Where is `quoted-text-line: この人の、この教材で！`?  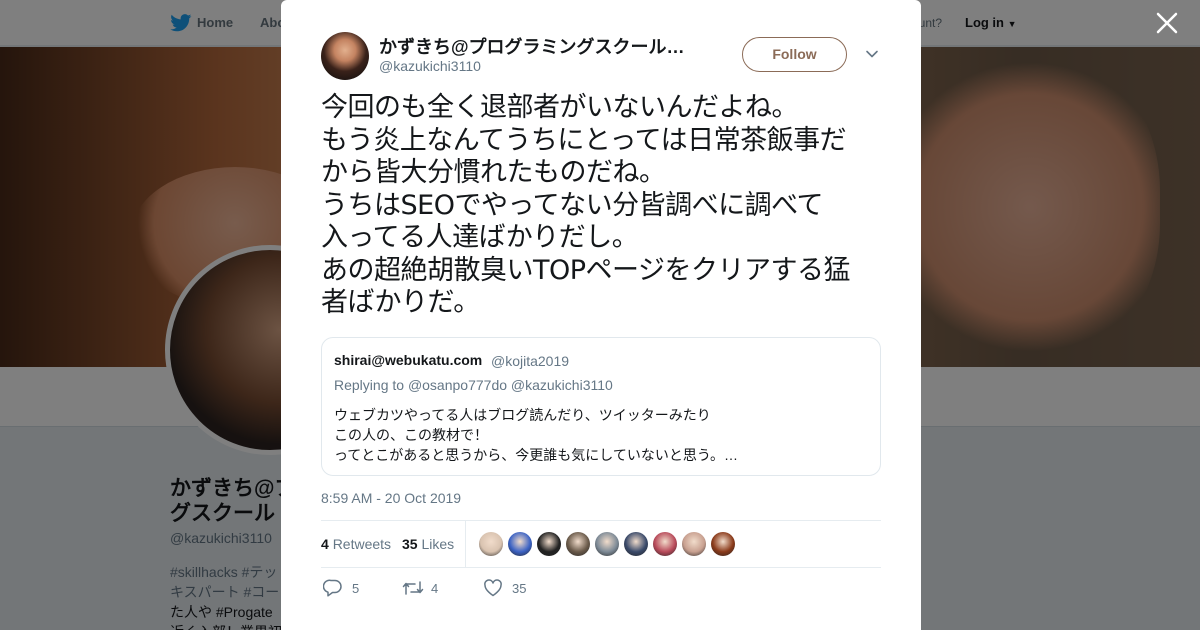 quoted-text-line: この人の、この教材で！ is located at coordinates (411, 435).